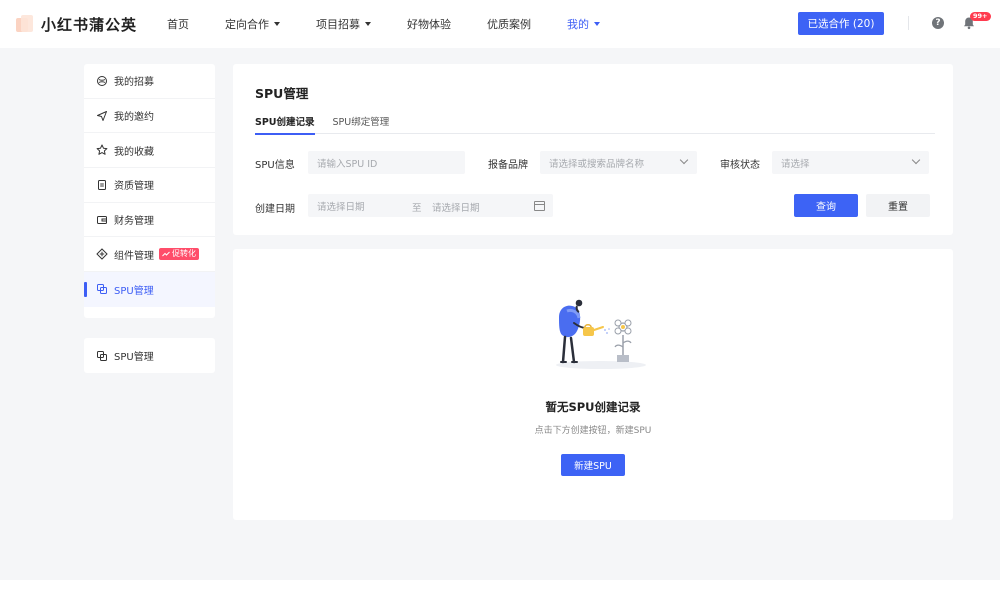  What do you see at coordinates (456, 207) in the screenshot?
I see `date-end-placeholder: 请选择日期` at bounding box center [456, 207].